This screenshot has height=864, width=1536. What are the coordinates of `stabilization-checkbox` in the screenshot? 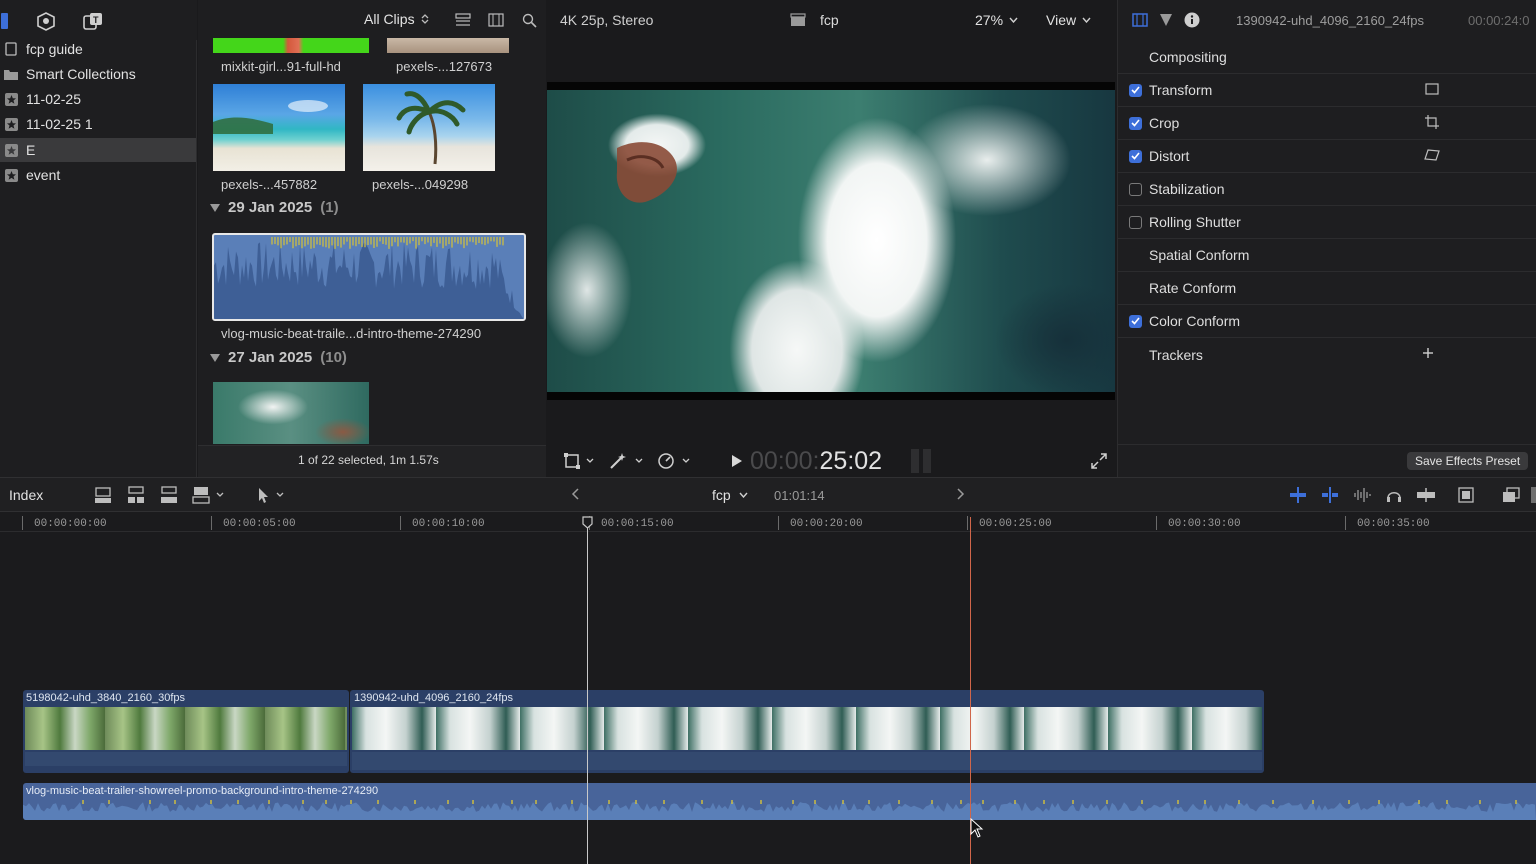 It's located at (1135, 189).